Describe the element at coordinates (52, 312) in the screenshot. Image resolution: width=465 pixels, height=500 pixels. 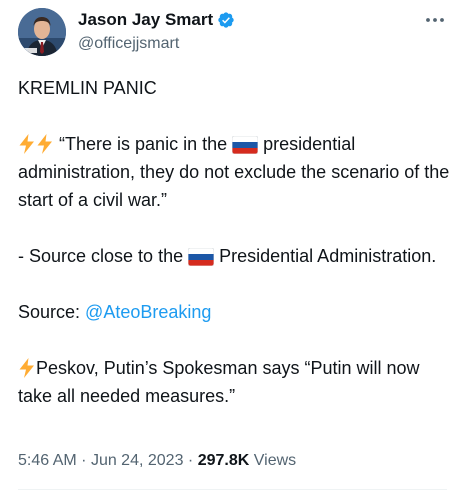
I see `source-label: Source:` at that location.